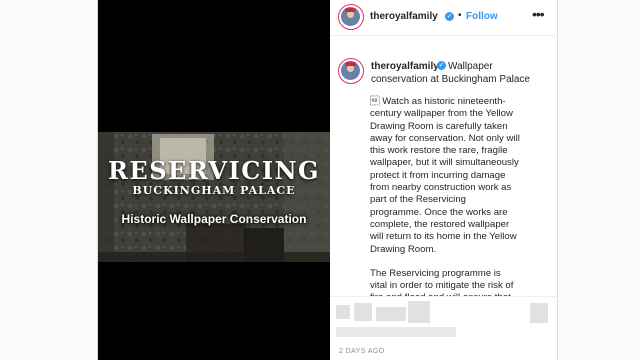  I want to click on likes-count, so click(396, 332).